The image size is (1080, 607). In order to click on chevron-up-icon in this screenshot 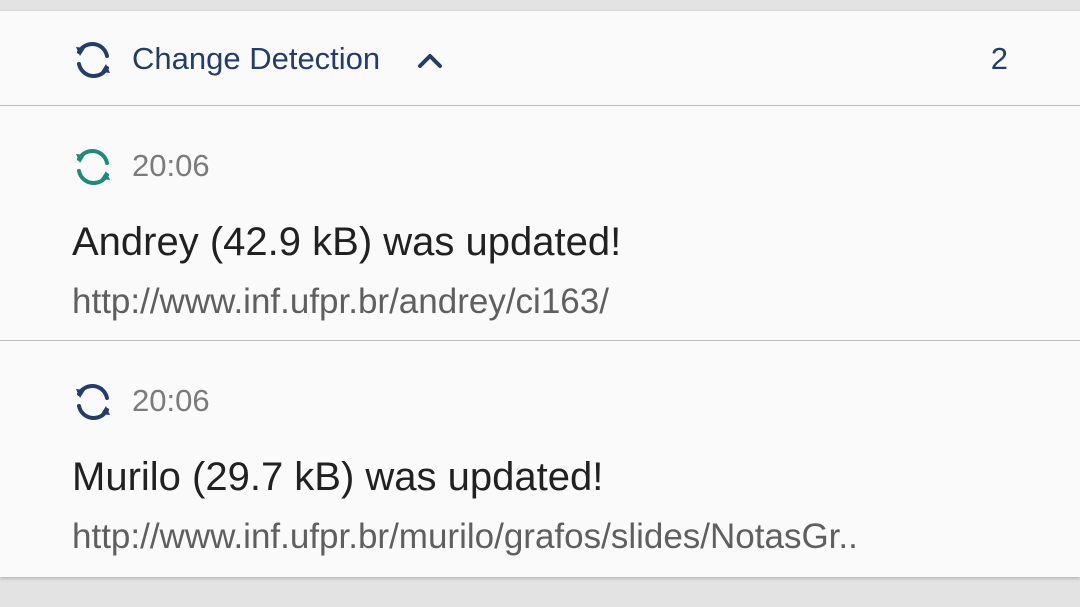, I will do `click(430, 60)`.